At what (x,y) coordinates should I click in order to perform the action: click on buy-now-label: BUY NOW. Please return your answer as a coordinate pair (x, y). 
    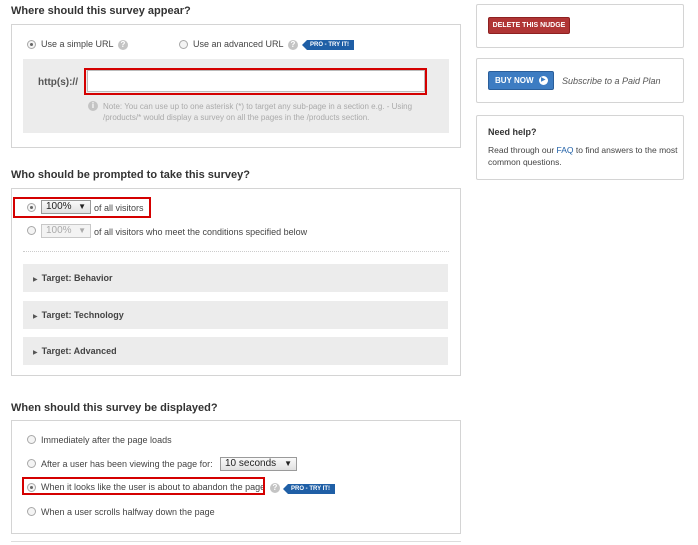
    Looking at the image, I should click on (514, 80).